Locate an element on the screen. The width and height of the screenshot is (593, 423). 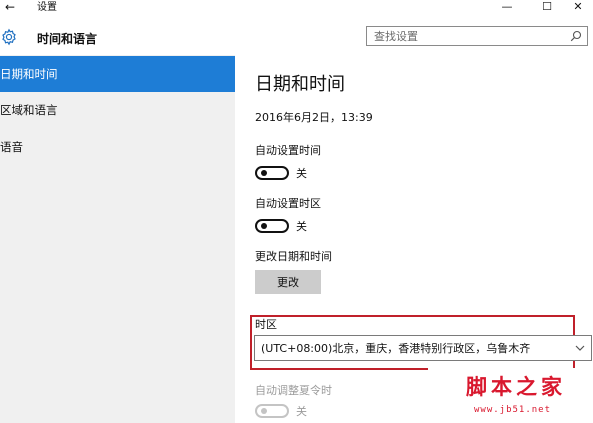
watermark-title: 脚本之家 is located at coordinates (516, 386).